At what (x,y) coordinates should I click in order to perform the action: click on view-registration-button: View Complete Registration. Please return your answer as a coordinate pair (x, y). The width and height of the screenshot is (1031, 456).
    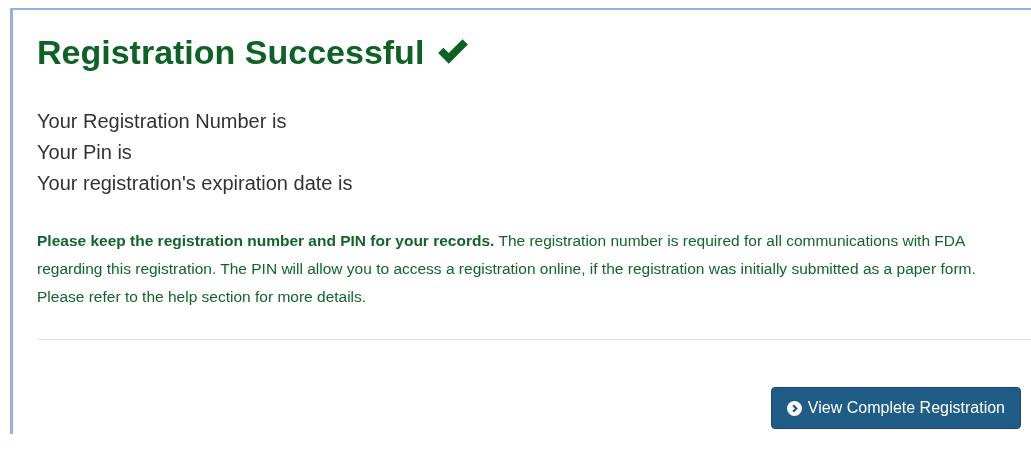
    Looking at the image, I should click on (895, 408).